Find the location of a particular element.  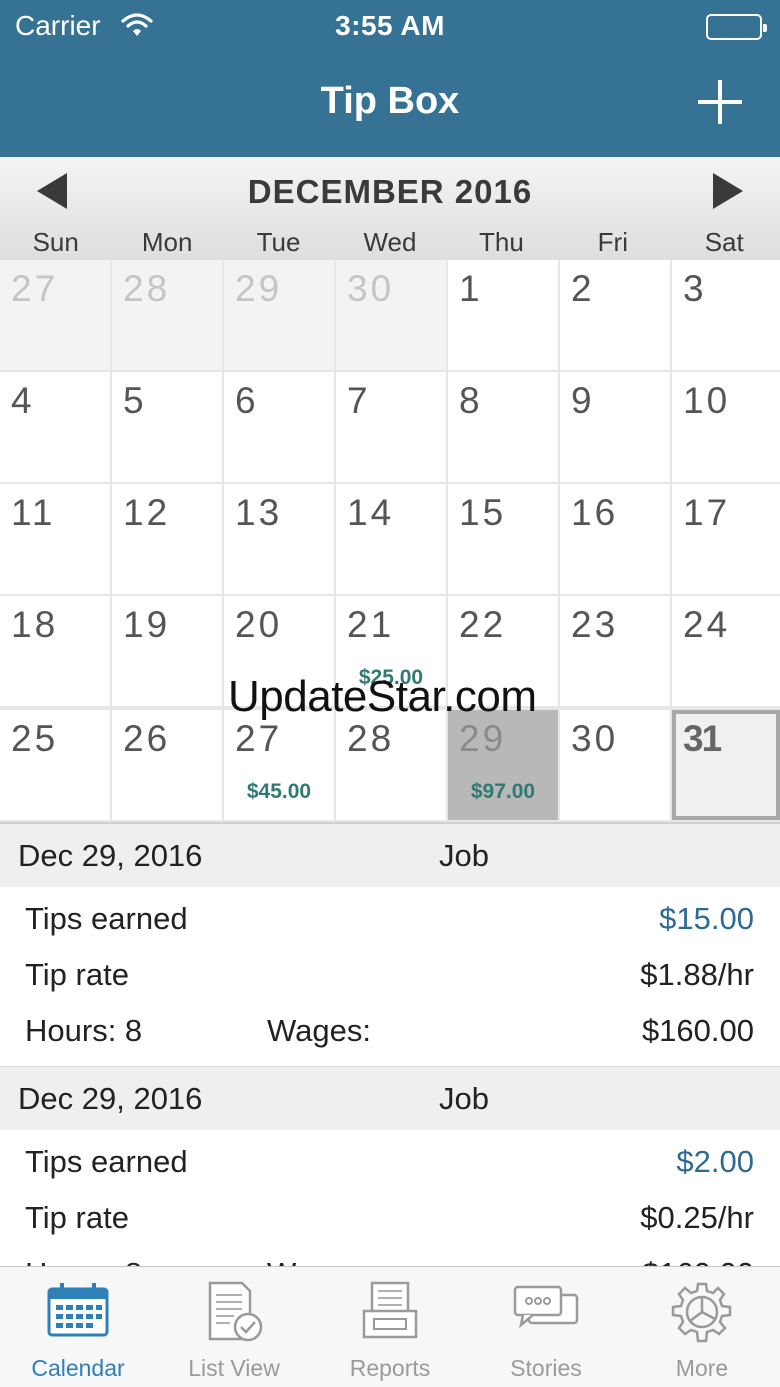

day-number: 16 is located at coordinates (595, 512).